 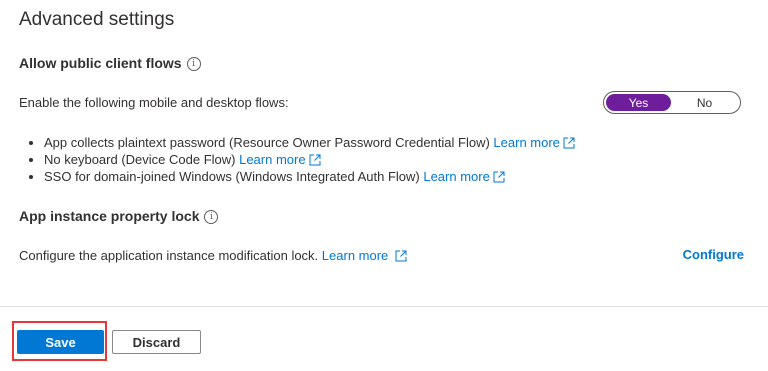 What do you see at coordinates (384, 306) in the screenshot?
I see `footer-divider` at bounding box center [384, 306].